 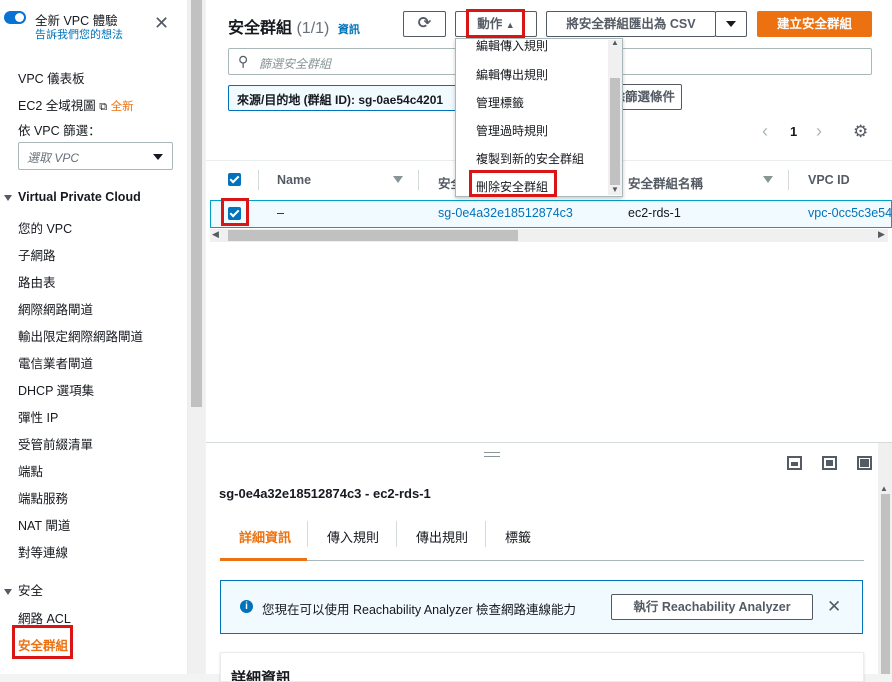 I want to click on menu-scroll-up-icon: ▲, so click(x=615, y=42).